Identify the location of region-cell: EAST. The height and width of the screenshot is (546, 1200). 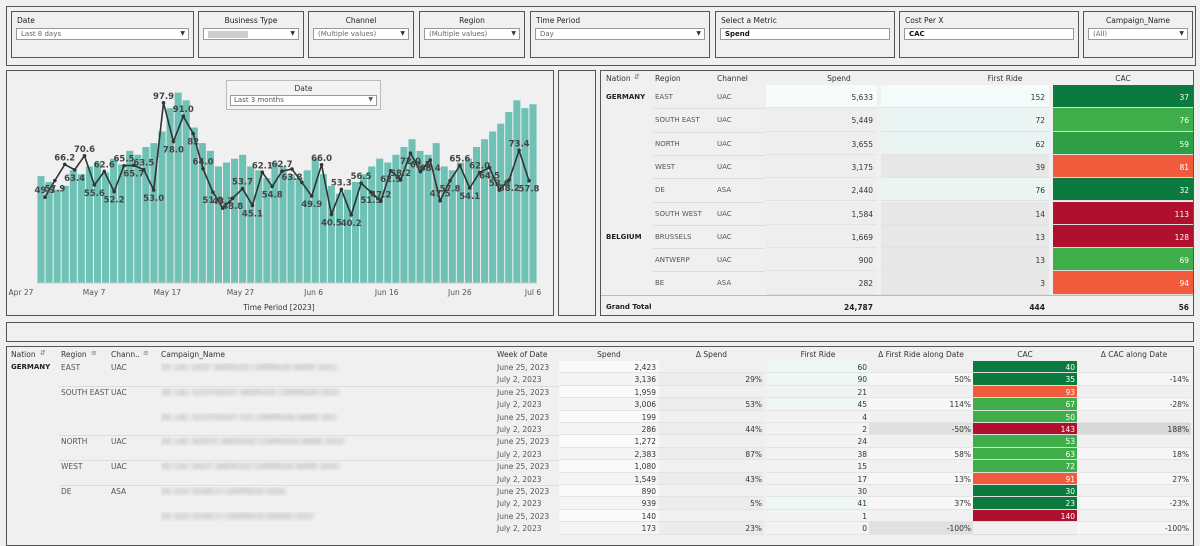
(71, 367).